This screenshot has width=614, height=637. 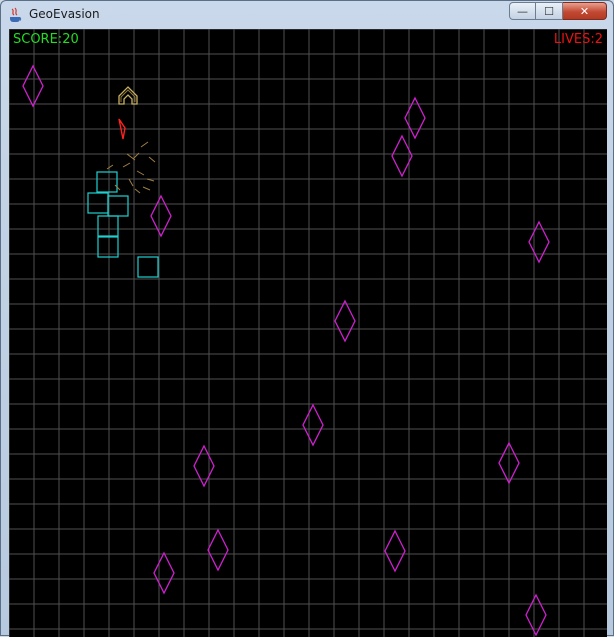 I want to click on maximize-icon: ☐, so click(x=549, y=11).